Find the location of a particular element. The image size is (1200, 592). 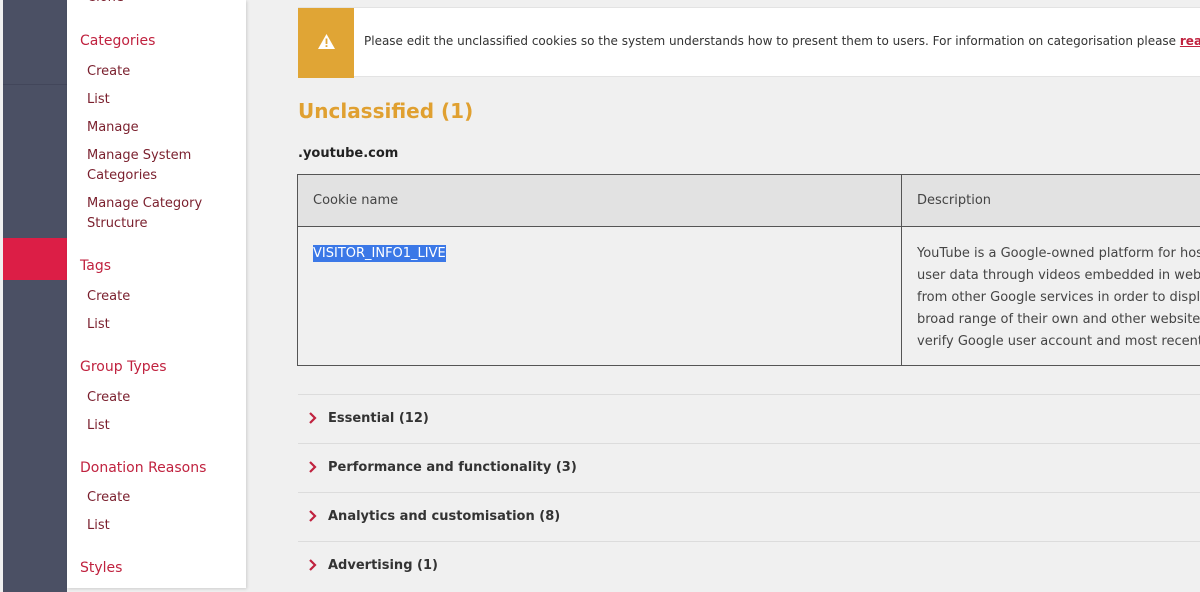

accordion-analytics-customisation: Analytics and customisation (8) is located at coordinates (749, 516).